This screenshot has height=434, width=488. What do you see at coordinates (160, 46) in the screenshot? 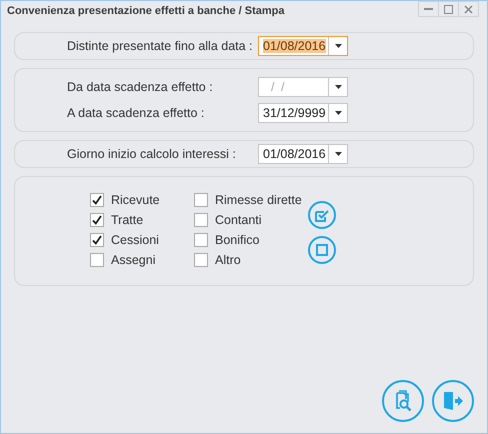
I see `field-label: Distinte presentate fino alla data :` at bounding box center [160, 46].